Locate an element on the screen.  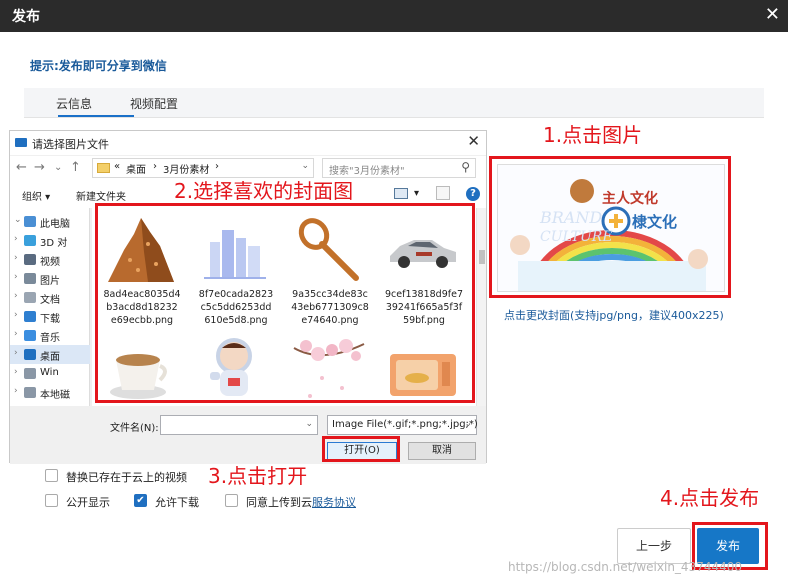
sidebar-item-windows-drive: › Win is located at coordinates (50, 373).